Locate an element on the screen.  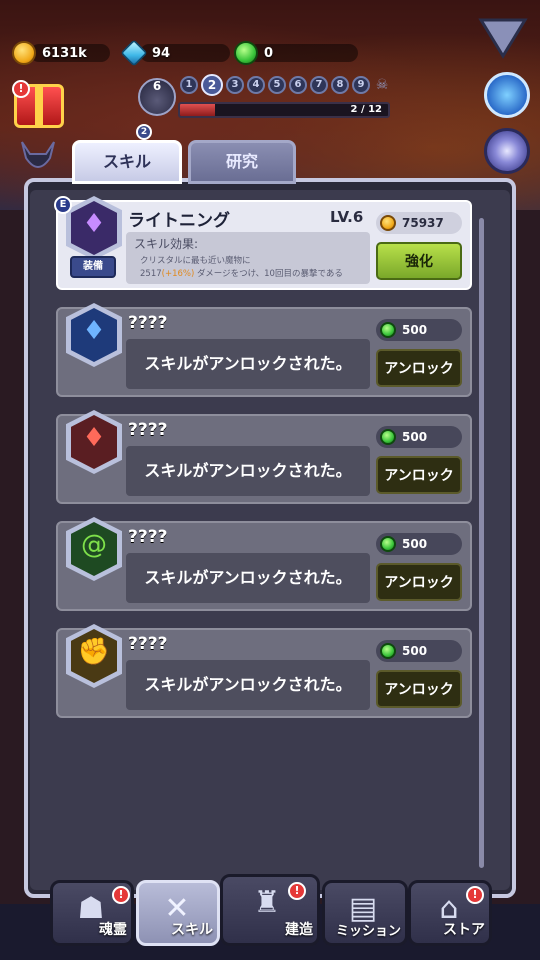
gem-value: 94 is located at coordinates (161, 53).